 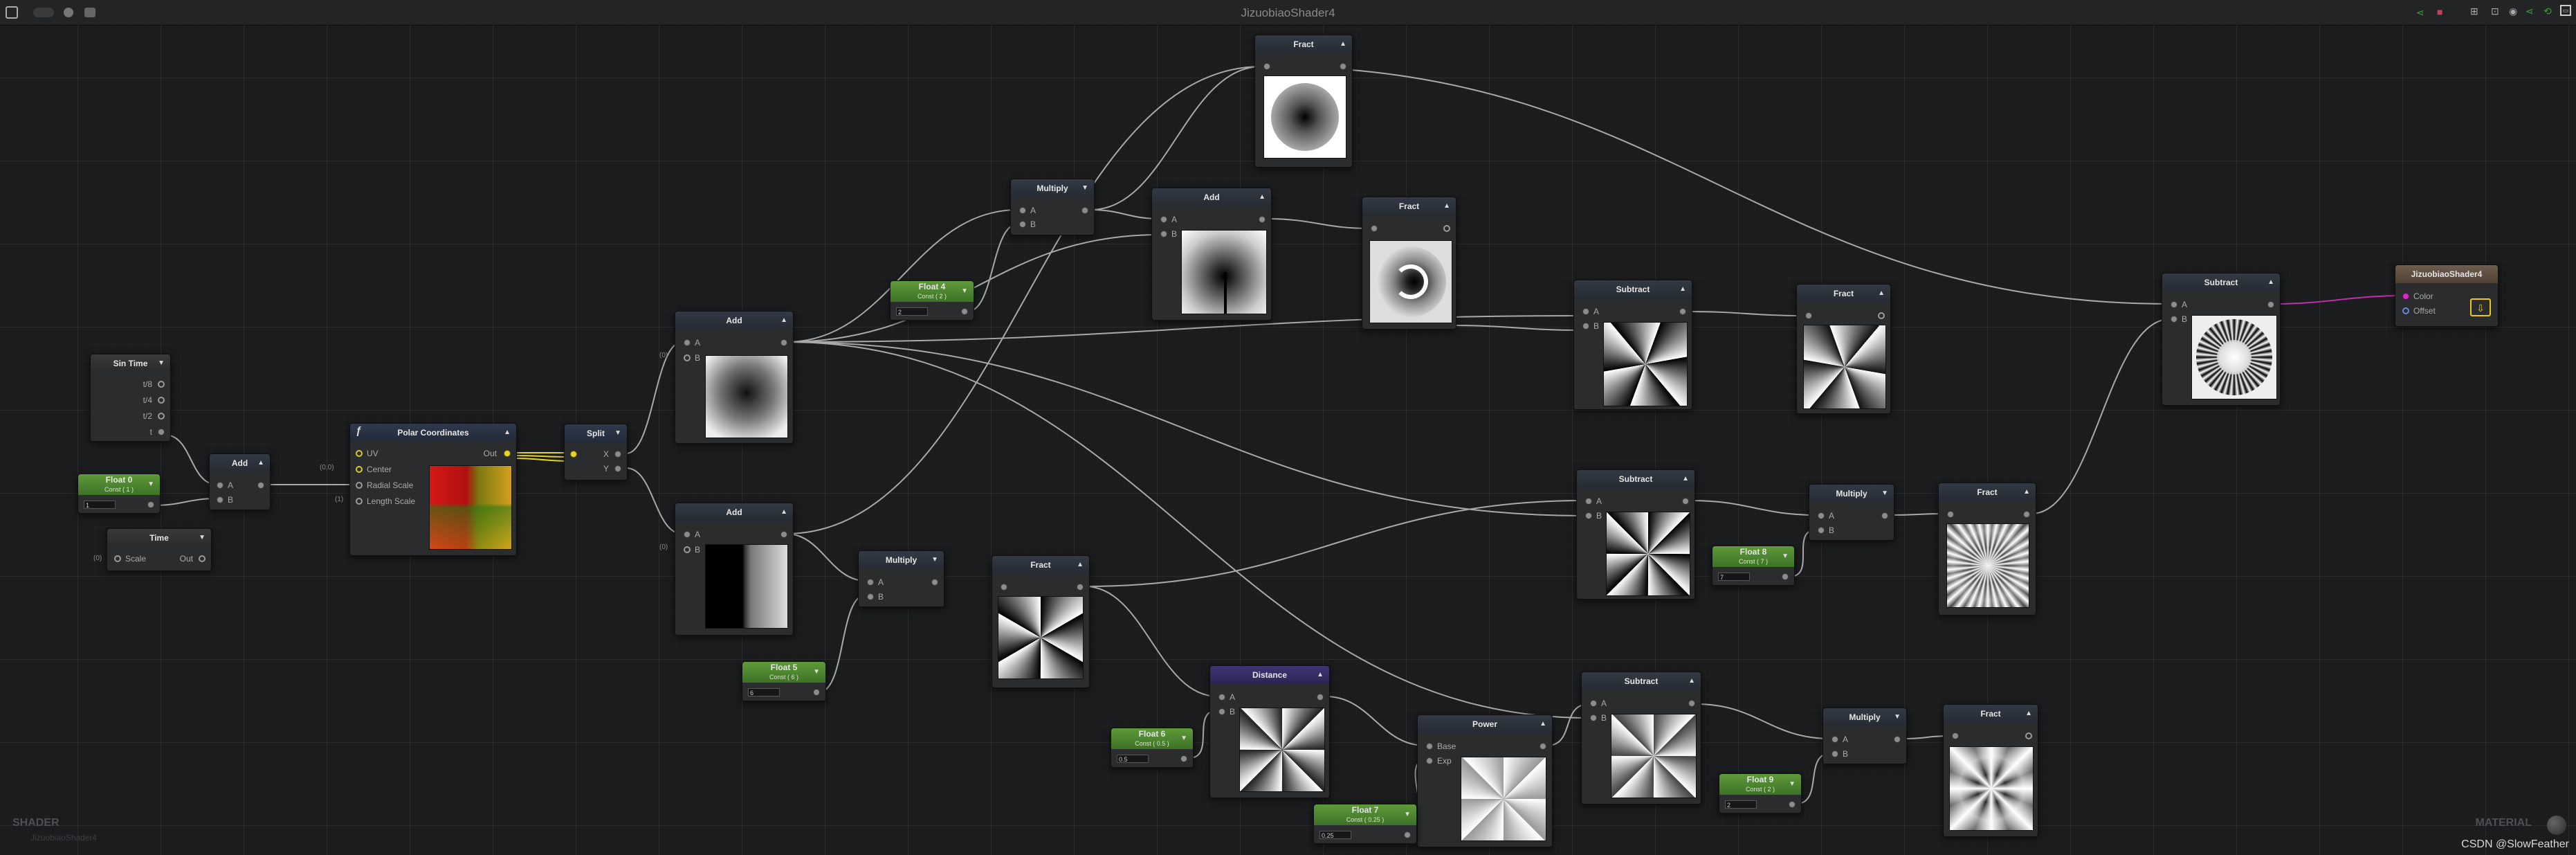 What do you see at coordinates (1270, 731) in the screenshot?
I see `node-distance: Distance ▲ A B` at bounding box center [1270, 731].